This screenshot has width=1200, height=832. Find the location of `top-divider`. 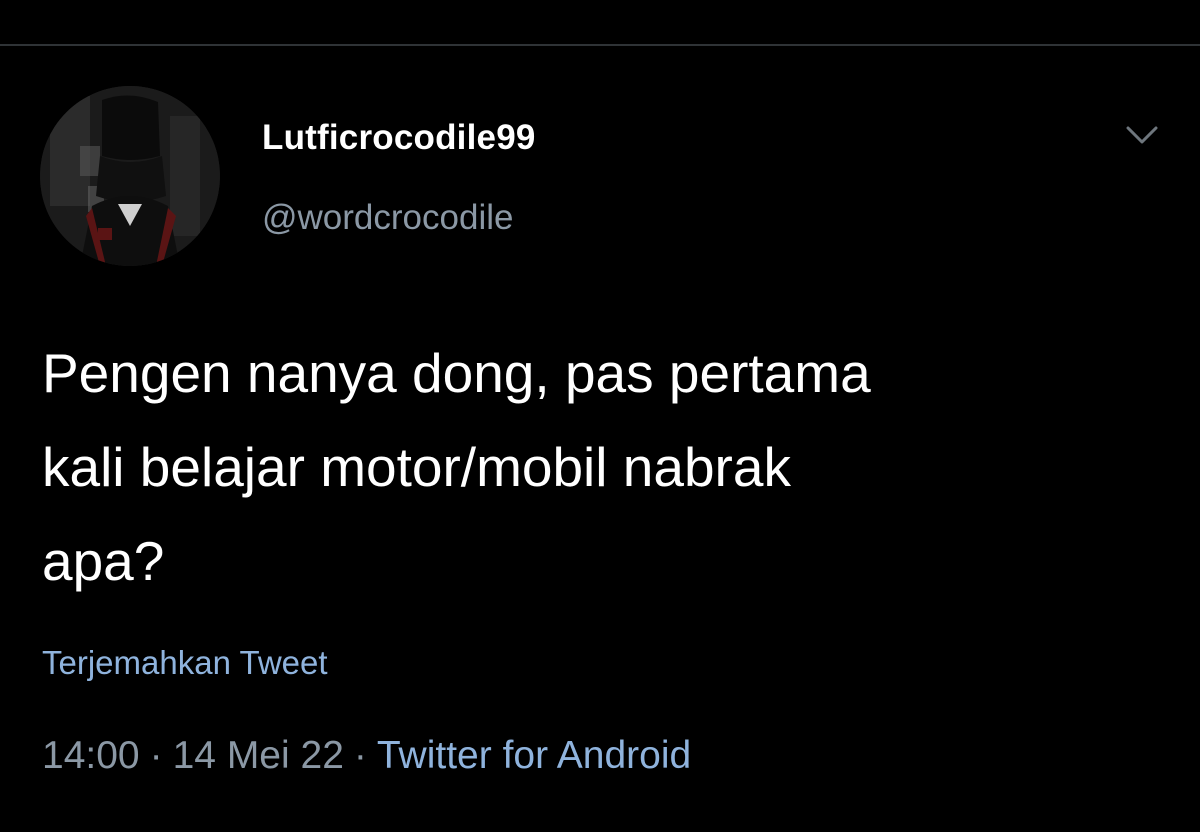

top-divider is located at coordinates (600, 45).